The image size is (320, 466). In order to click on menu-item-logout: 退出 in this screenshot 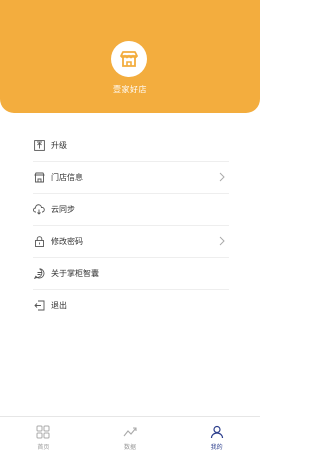, I will do `click(131, 305)`.